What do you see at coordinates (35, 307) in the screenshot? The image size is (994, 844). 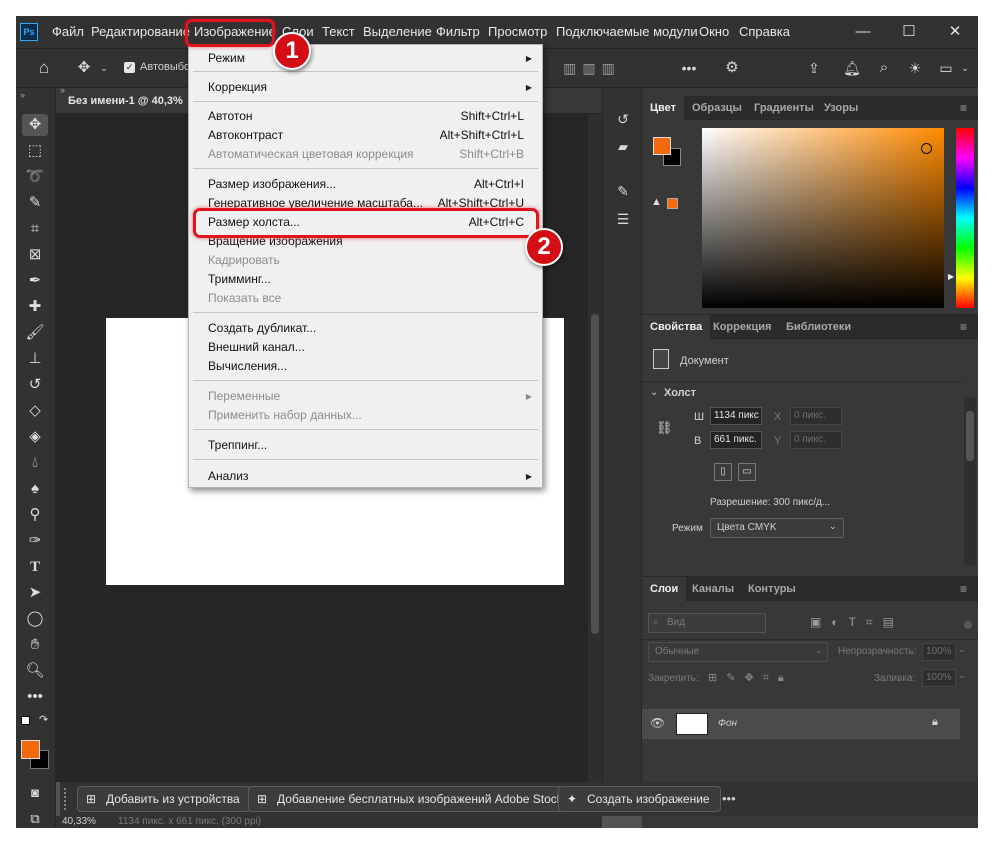 I see `healing-brush-icon: ✚` at bounding box center [35, 307].